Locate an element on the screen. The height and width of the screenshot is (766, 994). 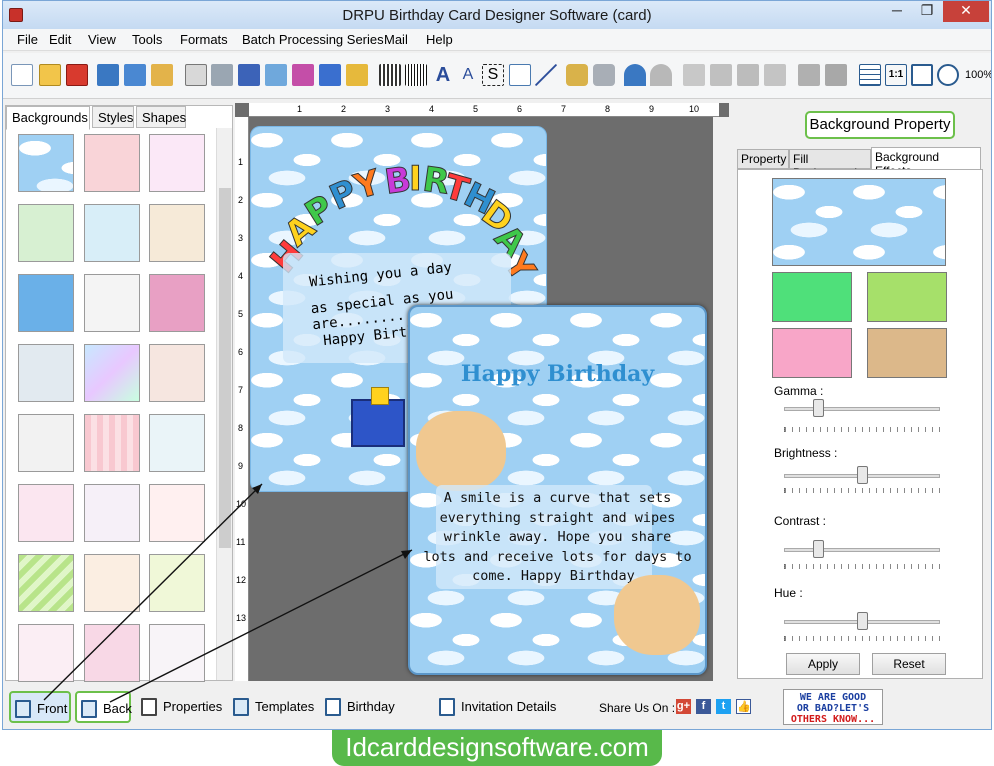
delete-icon is located at coordinates (775, 75).